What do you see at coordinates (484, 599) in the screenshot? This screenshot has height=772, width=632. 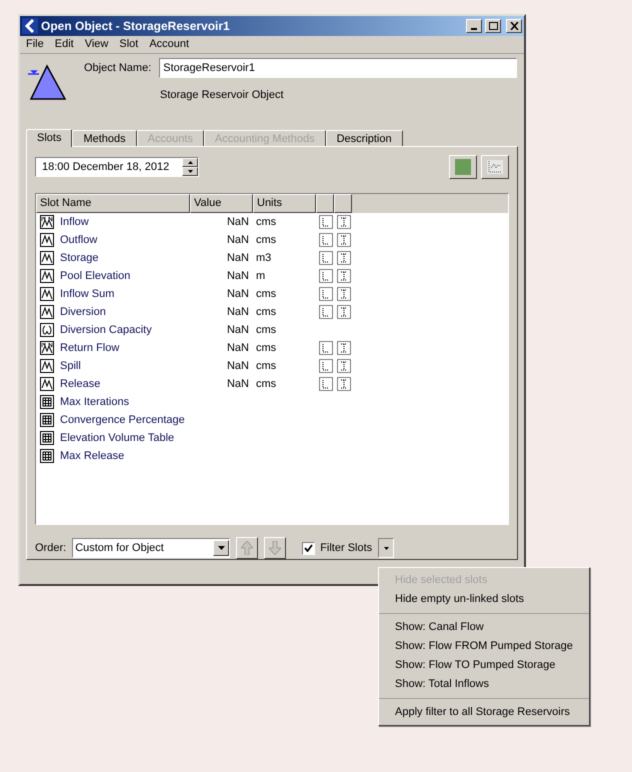 I see `menu-item: Hide empty un-linked slots` at bounding box center [484, 599].